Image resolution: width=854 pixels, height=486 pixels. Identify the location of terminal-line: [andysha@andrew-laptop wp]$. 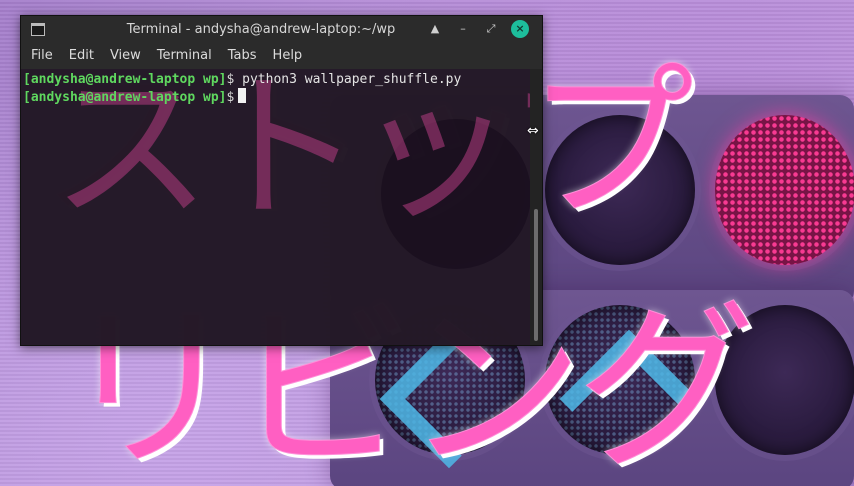
(242, 96).